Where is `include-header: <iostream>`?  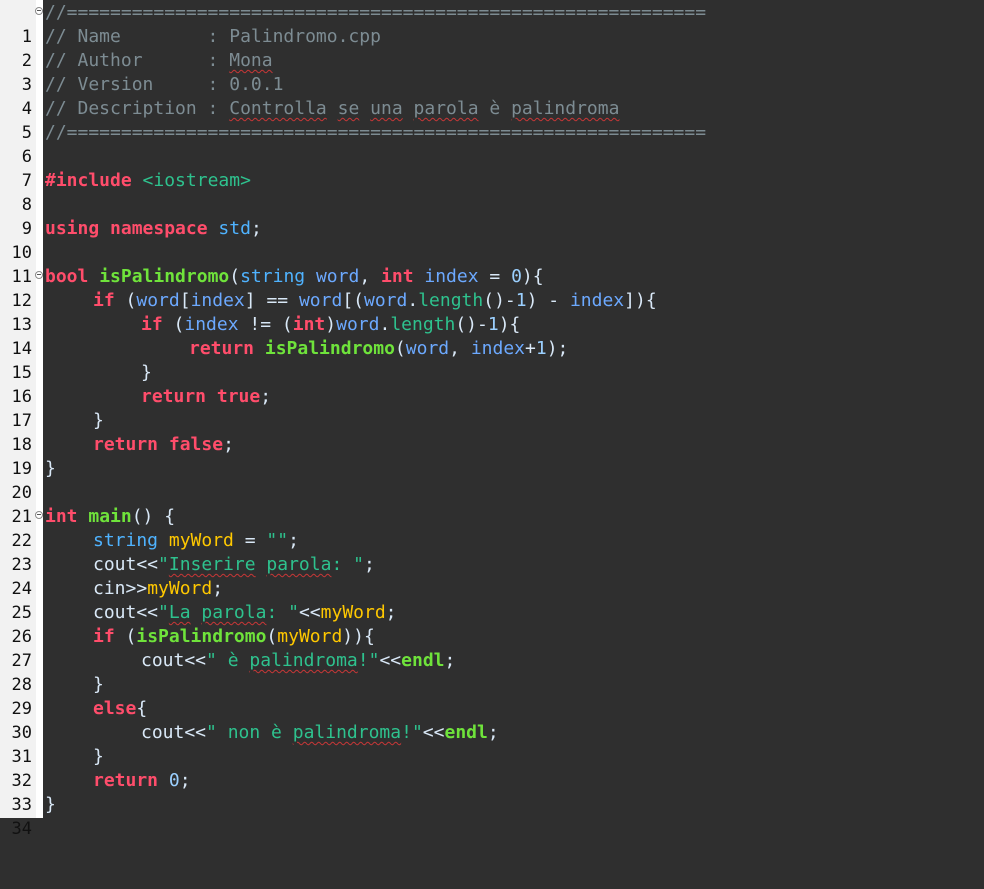
include-header: <iostream> is located at coordinates (196, 180).